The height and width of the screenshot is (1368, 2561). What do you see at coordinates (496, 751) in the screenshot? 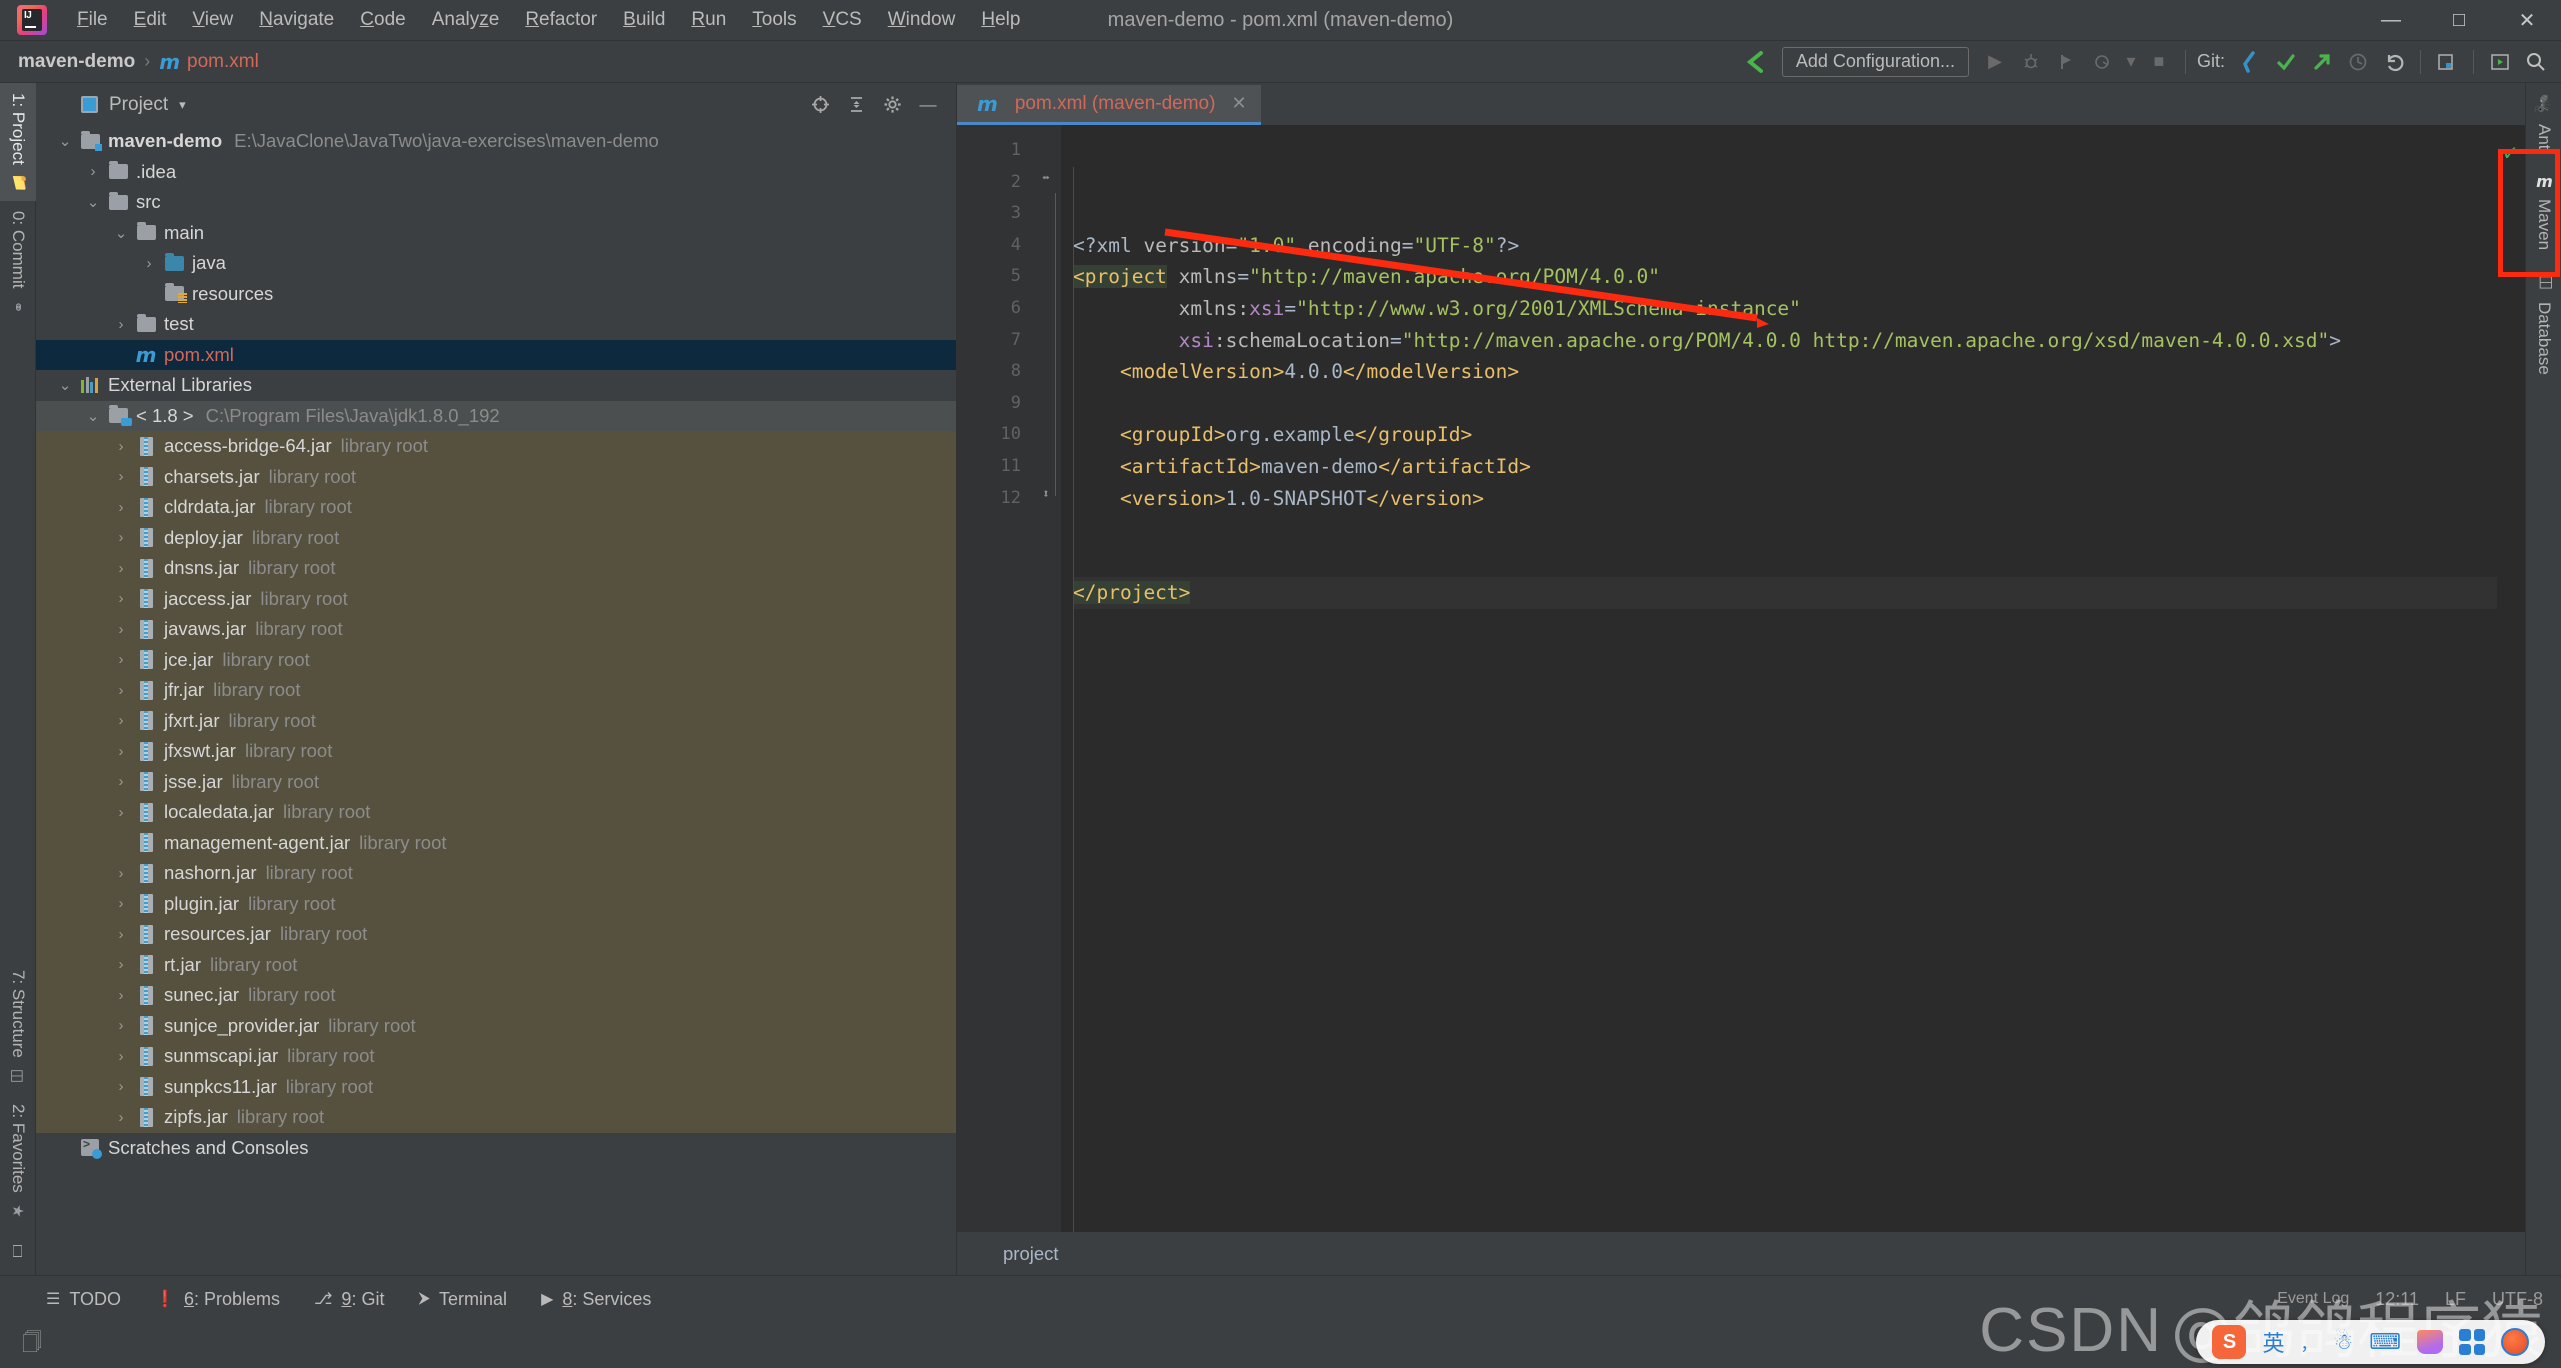
I see `tree-row: › jfxswt.jar library root` at bounding box center [496, 751].